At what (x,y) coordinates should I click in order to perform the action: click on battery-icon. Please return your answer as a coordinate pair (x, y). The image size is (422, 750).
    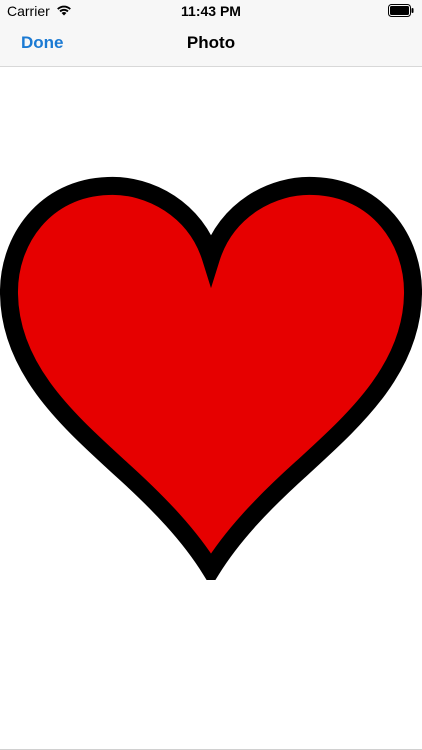
    Looking at the image, I should click on (401, 12).